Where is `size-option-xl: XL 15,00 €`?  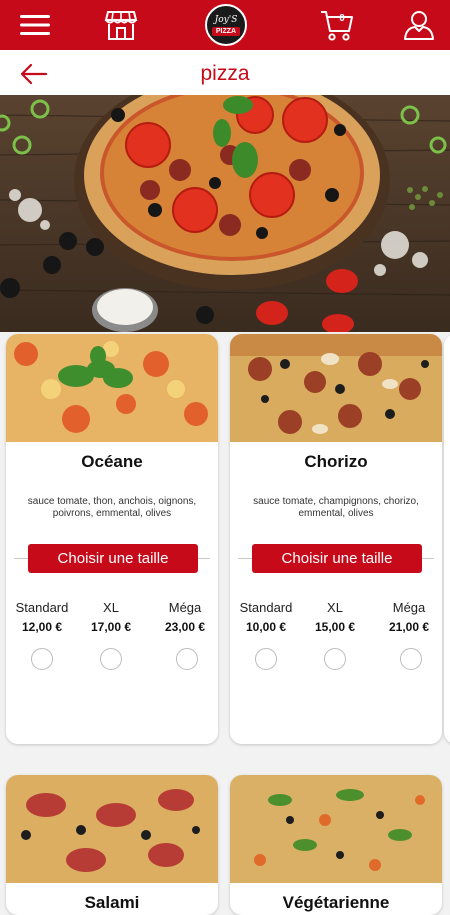
size-option-xl: XL 15,00 € is located at coordinates (335, 617).